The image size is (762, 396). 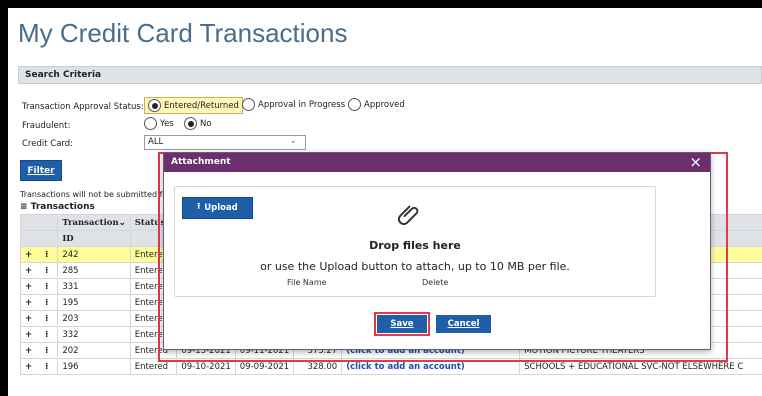 What do you see at coordinates (402, 324) in the screenshot?
I see `save-button: Save` at bounding box center [402, 324].